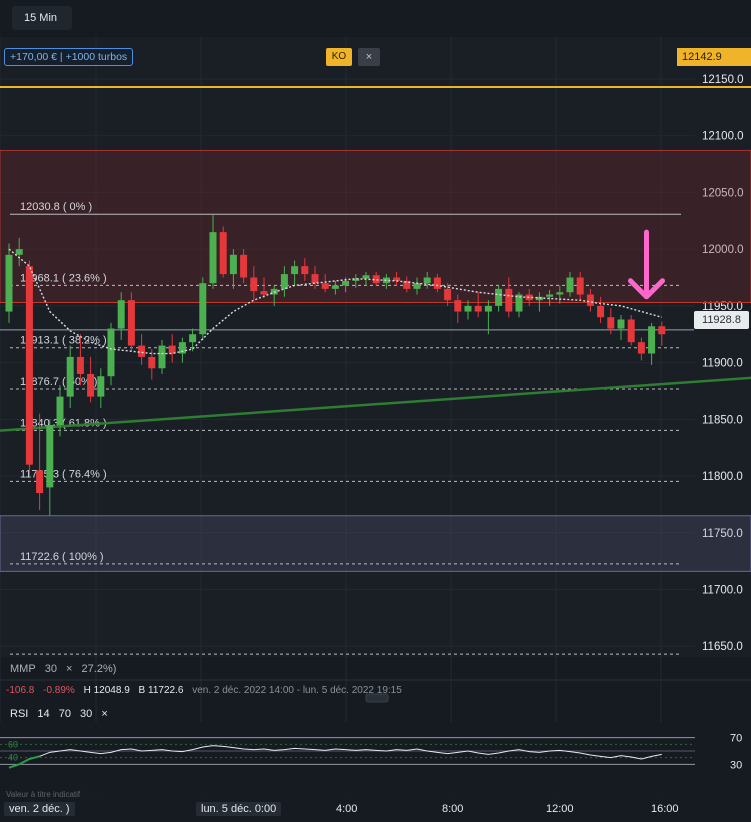 The width and height of the screenshot is (751, 822). What do you see at coordinates (13, 744) in the screenshot?
I see `rsi-left-label-60: 60` at bounding box center [13, 744].